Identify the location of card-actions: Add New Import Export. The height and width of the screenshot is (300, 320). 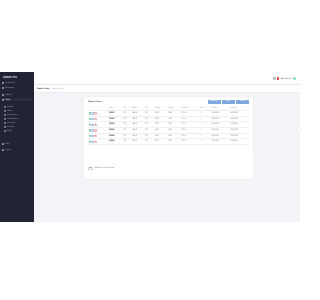
(228, 102).